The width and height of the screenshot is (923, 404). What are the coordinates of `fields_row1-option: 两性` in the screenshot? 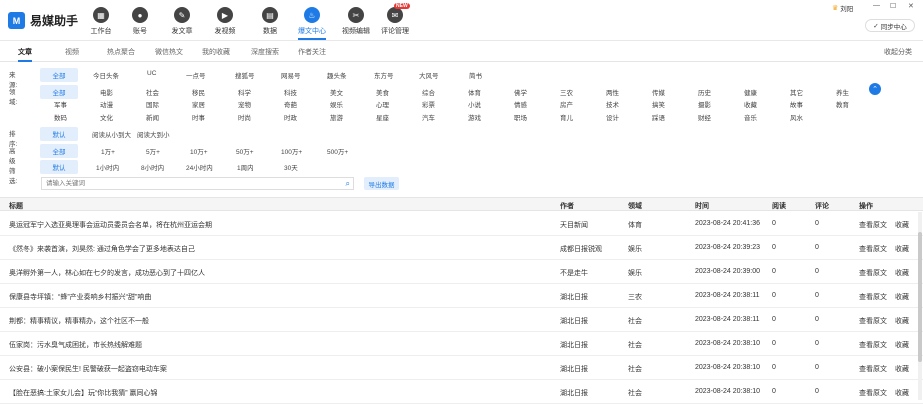 It's located at (612, 92).